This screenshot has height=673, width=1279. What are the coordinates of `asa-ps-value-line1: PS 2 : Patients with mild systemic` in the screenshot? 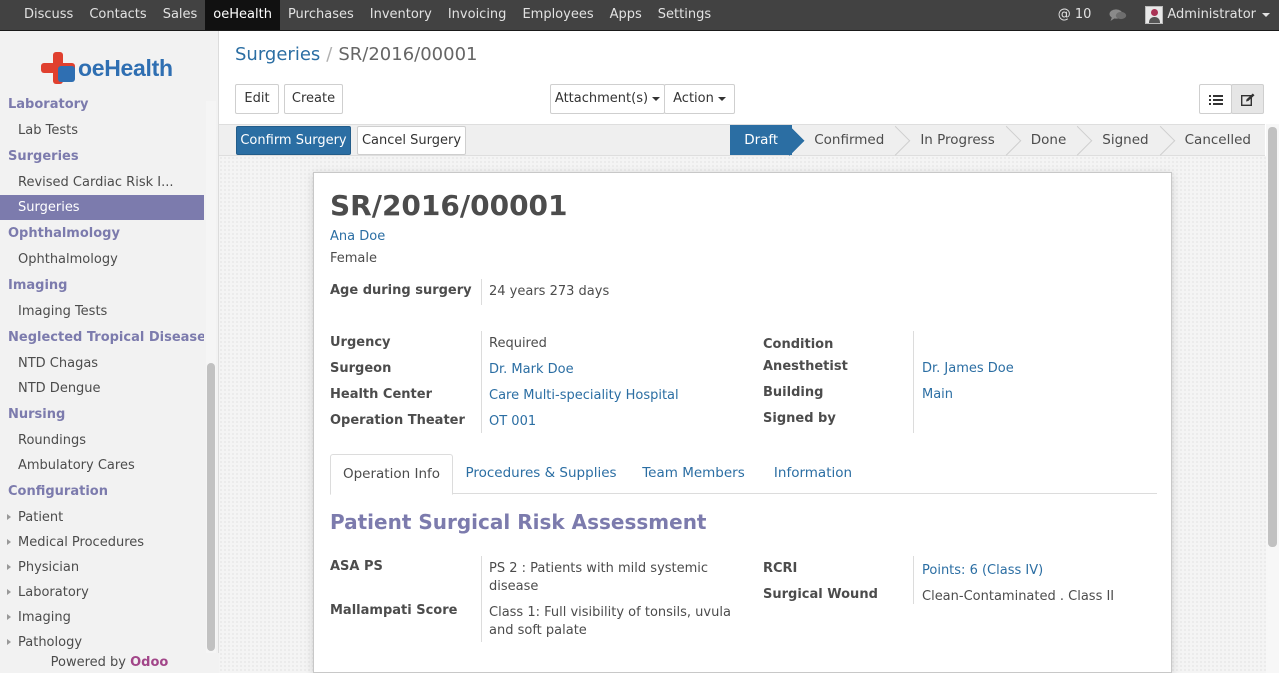 It's located at (599, 568).